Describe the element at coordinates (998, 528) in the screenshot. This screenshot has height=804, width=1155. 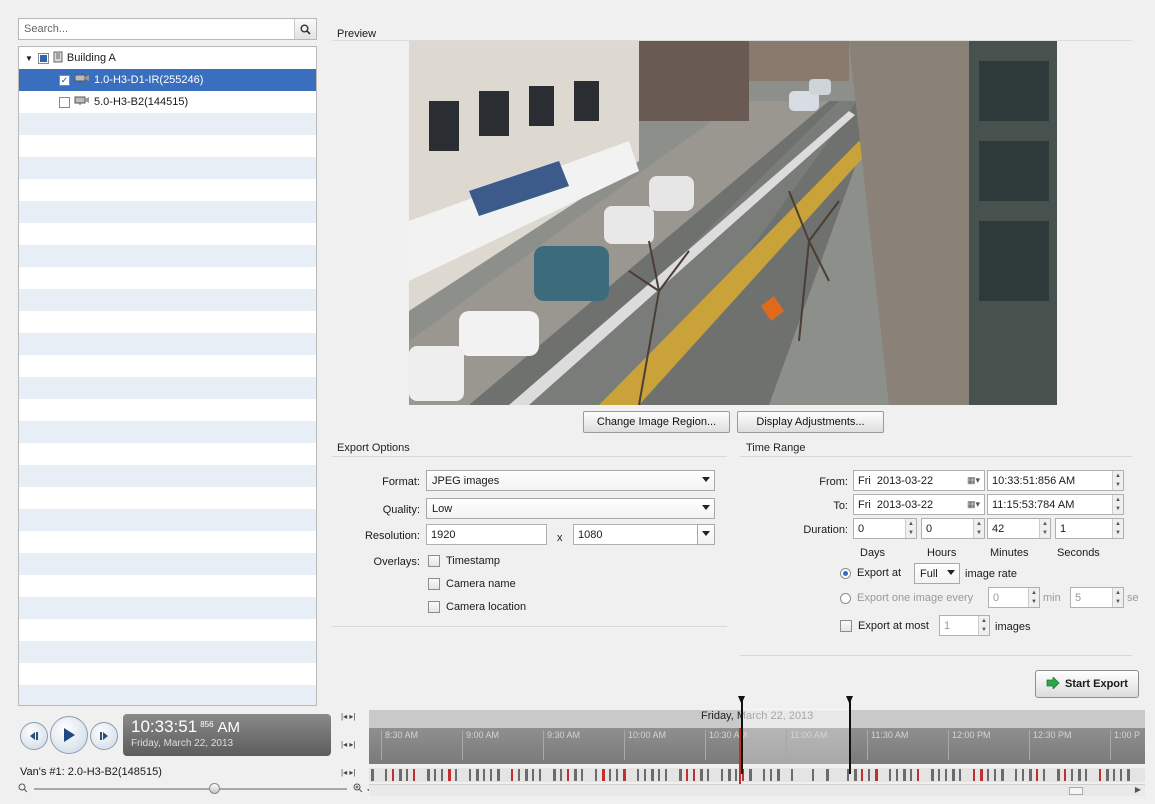
I see `duration-minutes-value: 42` at that location.